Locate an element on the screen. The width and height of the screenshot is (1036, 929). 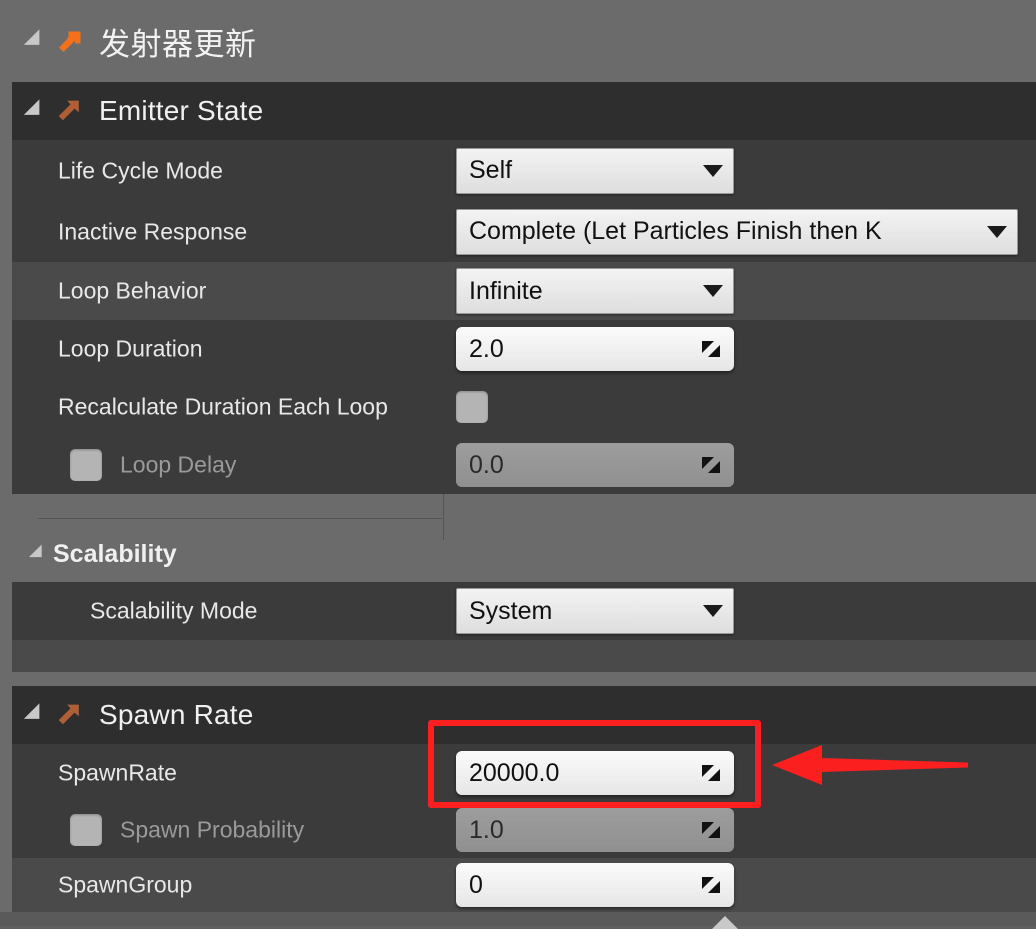
number-value-text: 2.0 is located at coordinates (486, 348).